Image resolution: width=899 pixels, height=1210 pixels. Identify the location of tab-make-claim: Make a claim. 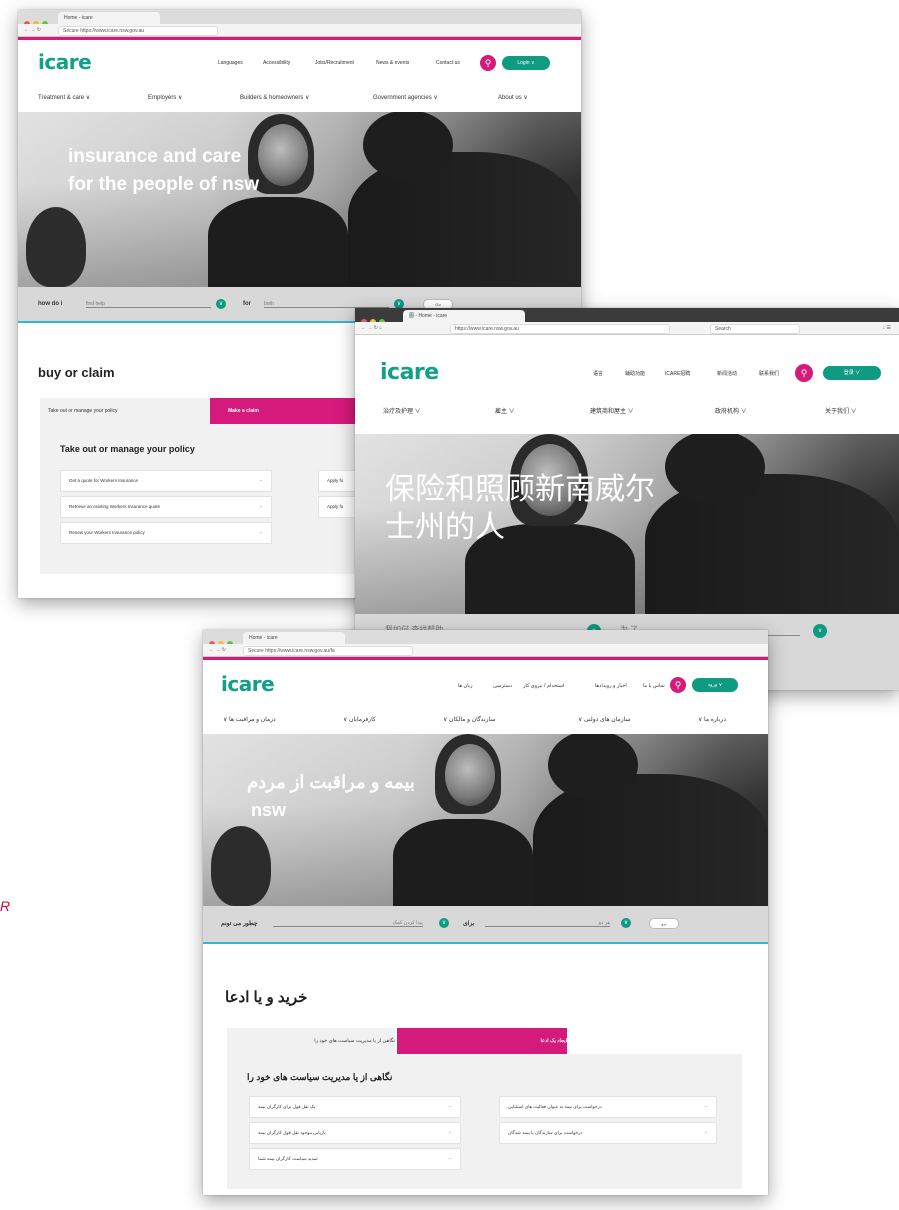
(294, 411).